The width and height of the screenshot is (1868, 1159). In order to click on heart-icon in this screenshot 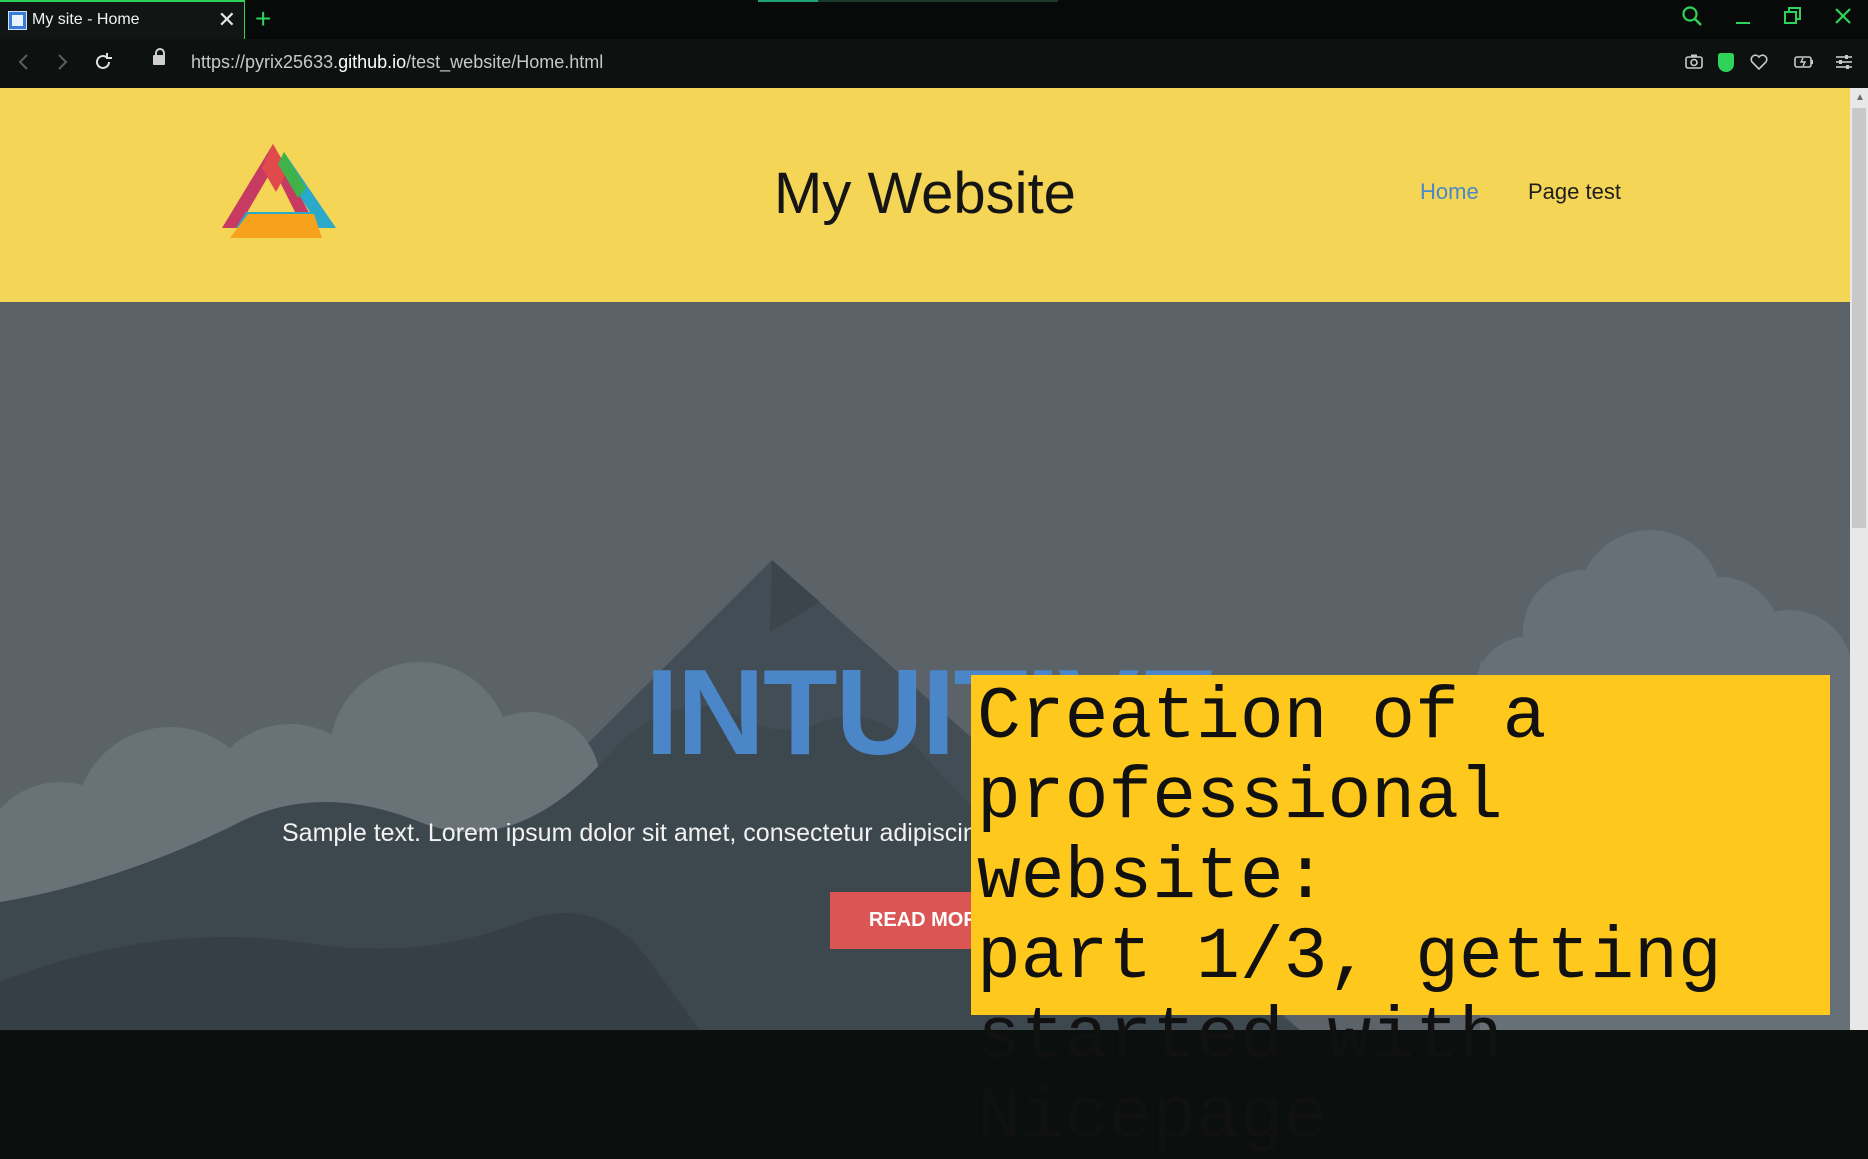, I will do `click(1759, 65)`.